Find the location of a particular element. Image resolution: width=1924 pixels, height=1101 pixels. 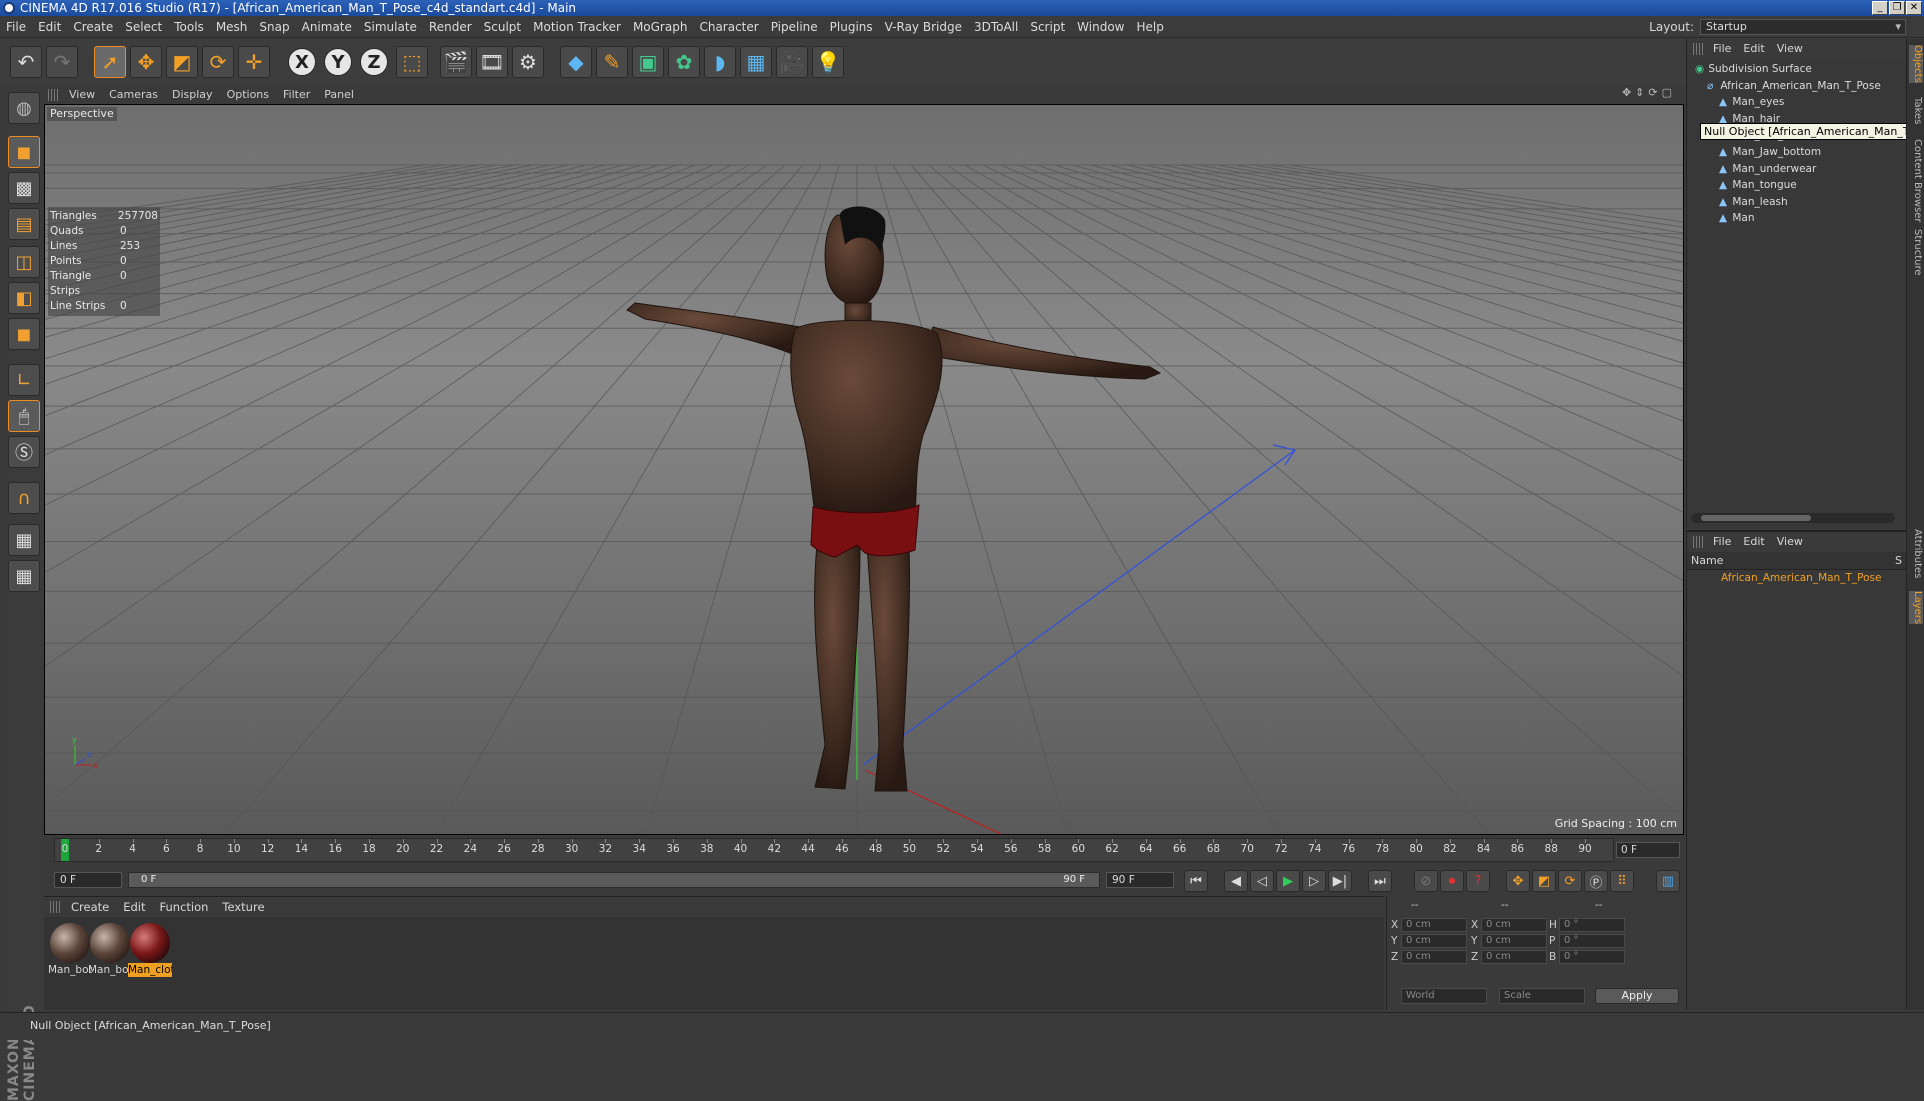

menu-v-ray-bridge: V-Ray Bridge is located at coordinates (923, 27).